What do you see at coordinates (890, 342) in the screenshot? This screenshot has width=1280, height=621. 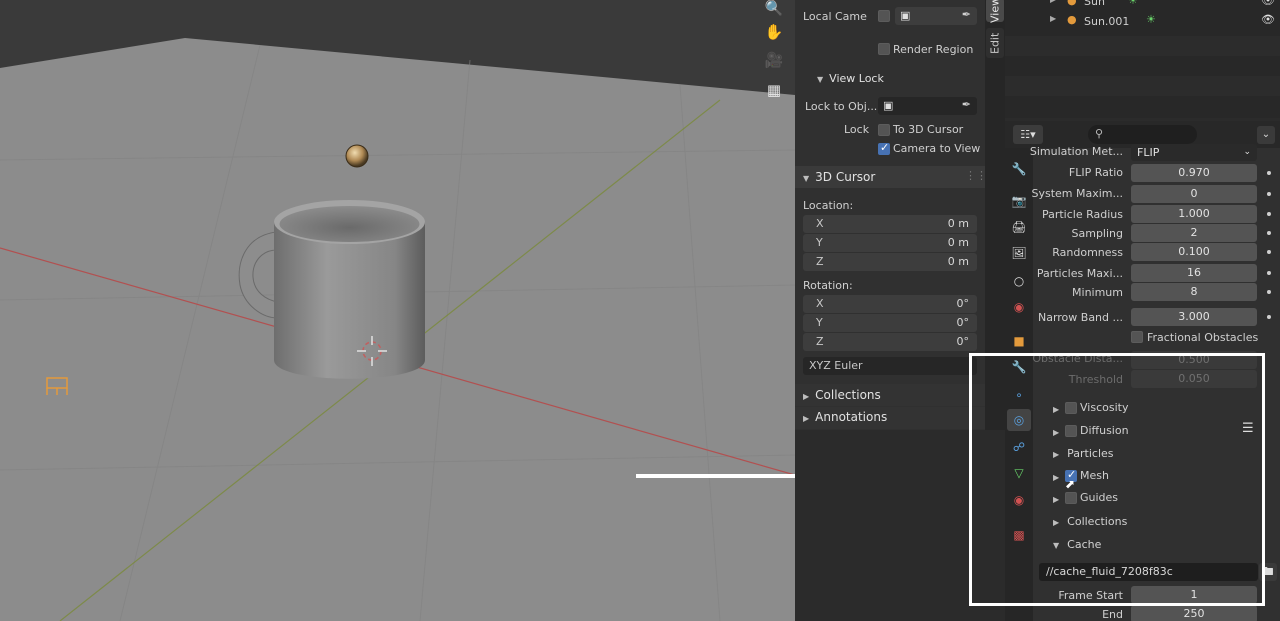 I see `rotation-z-field: Z 0°` at bounding box center [890, 342].